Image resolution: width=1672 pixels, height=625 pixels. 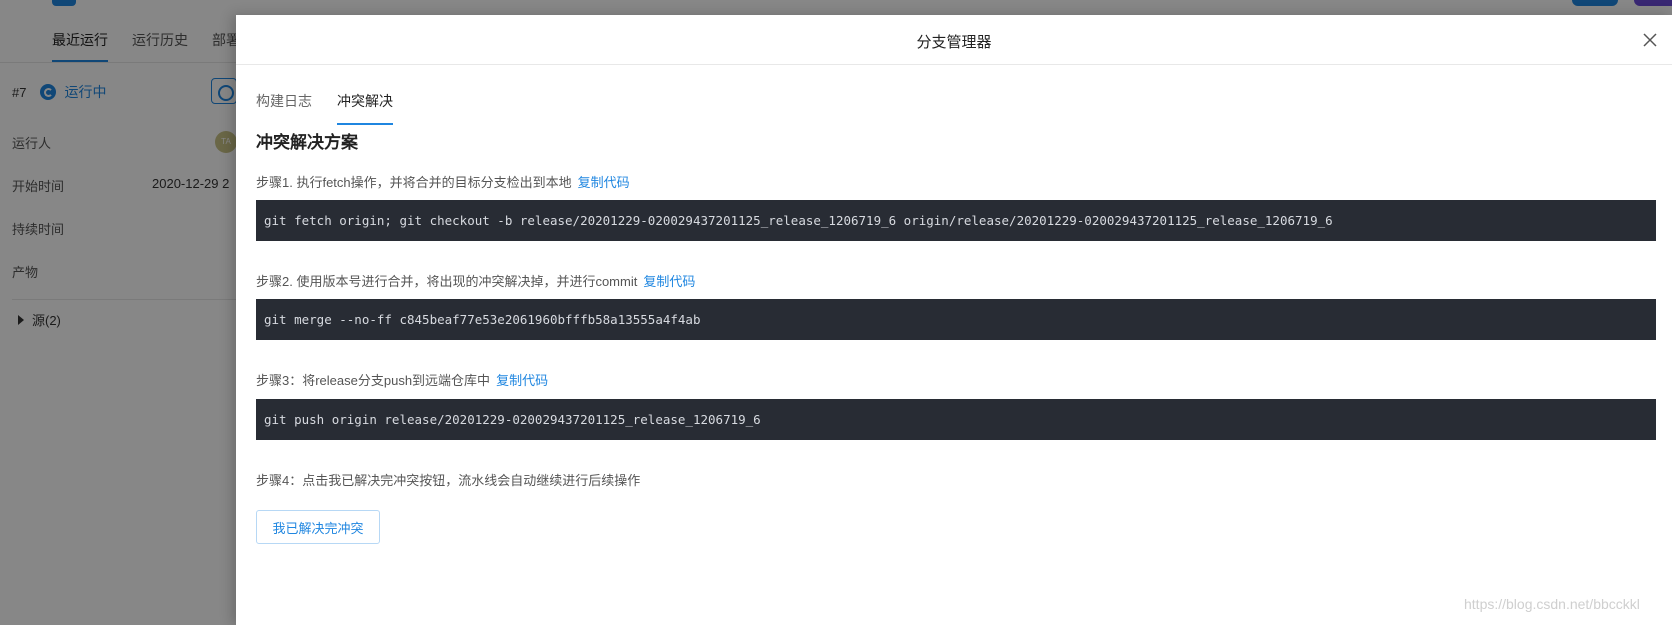 I want to click on close-icon, so click(x=1650, y=40).